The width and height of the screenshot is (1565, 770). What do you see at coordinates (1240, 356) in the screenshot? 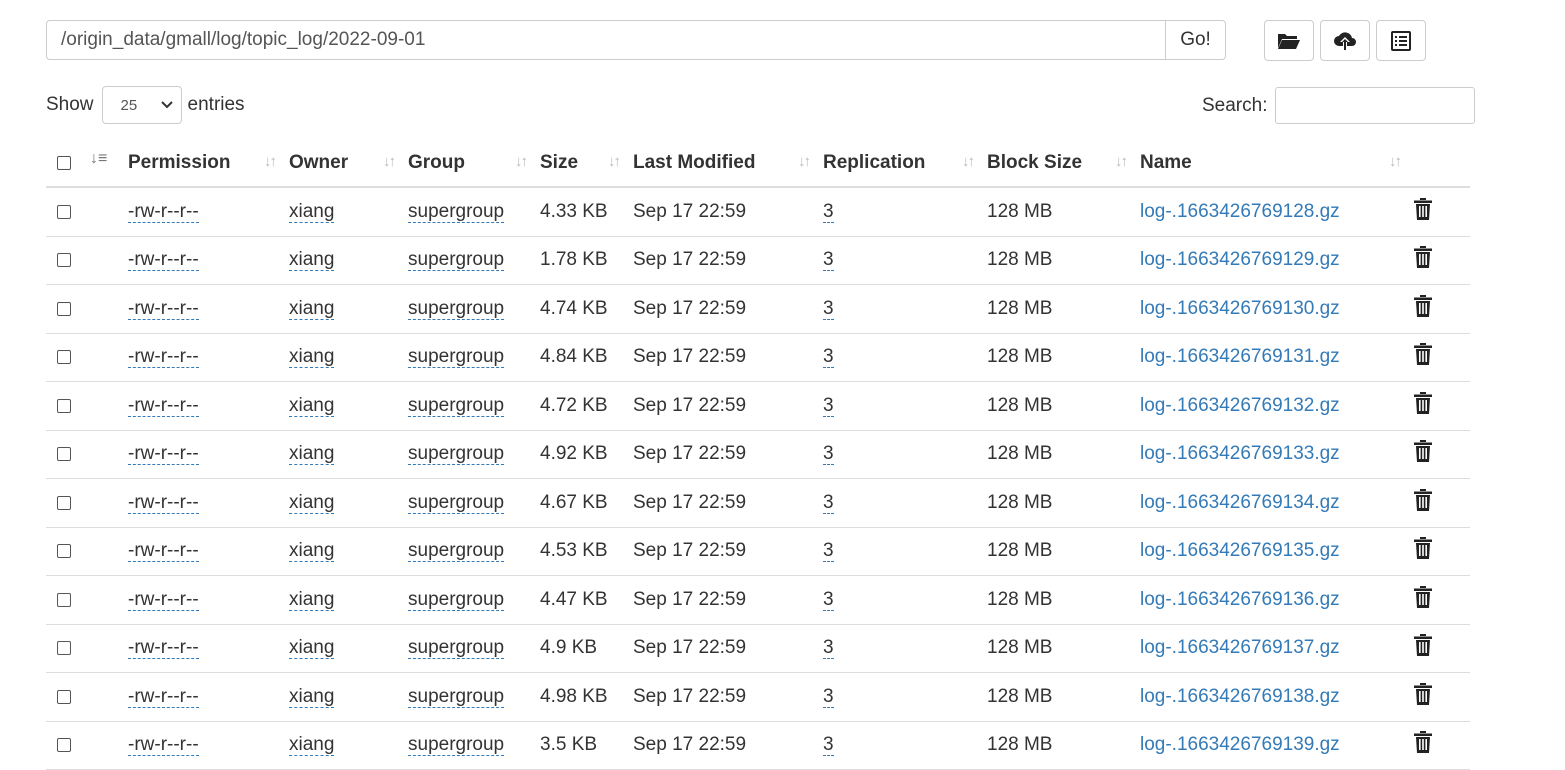
I see `file-name-link: log-.1663426769131.gz` at bounding box center [1240, 356].